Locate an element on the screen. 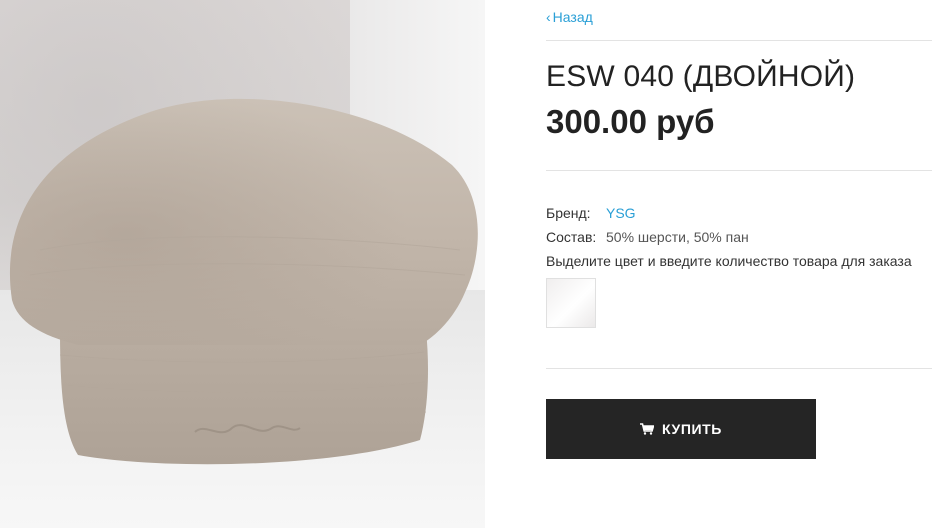 The width and height of the screenshot is (932, 528). composition-label: Состав: is located at coordinates (571, 237).